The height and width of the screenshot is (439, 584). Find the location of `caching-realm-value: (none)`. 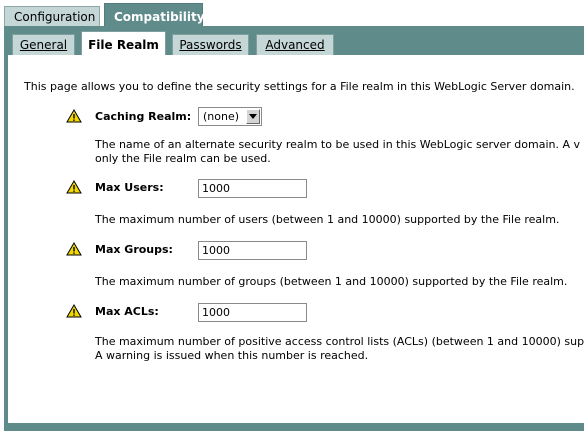

caching-realm-value: (none) is located at coordinates (221, 116).